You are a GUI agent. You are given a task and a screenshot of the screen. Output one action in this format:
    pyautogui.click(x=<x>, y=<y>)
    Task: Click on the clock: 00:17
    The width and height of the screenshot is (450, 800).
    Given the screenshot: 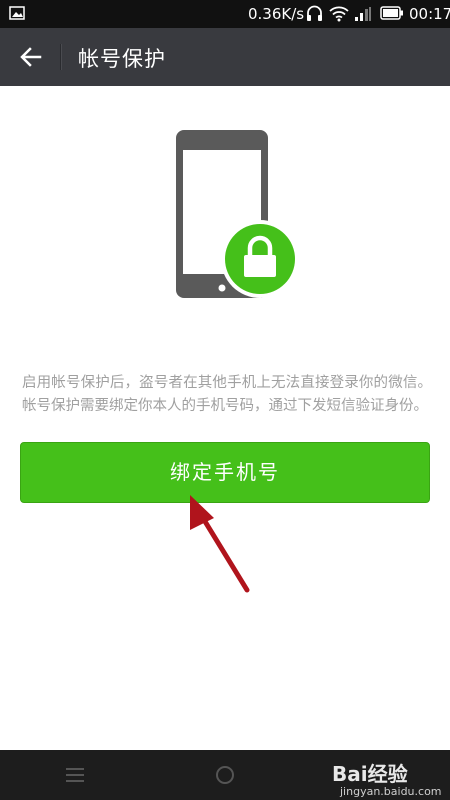 What is the action you would take?
    pyautogui.click(x=429, y=14)
    